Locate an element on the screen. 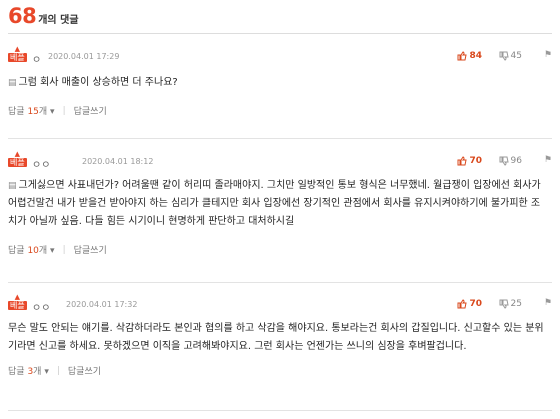 This screenshot has width=560, height=419. comment-text: 그럼 회사 매출이 상승하면 더 주나요? is located at coordinates (98, 82).